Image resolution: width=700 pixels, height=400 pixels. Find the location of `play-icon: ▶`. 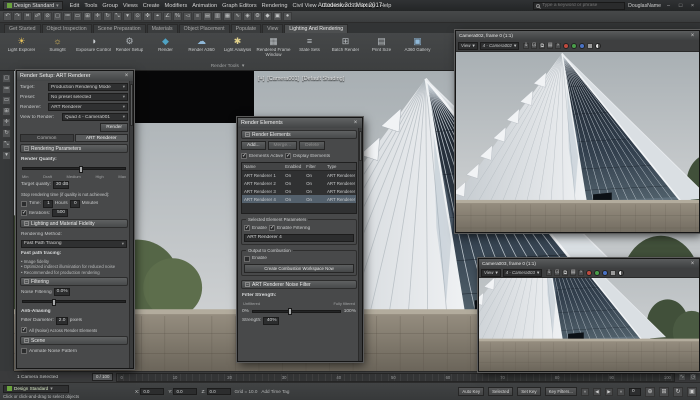

play-icon: ▶ is located at coordinates (609, 391).